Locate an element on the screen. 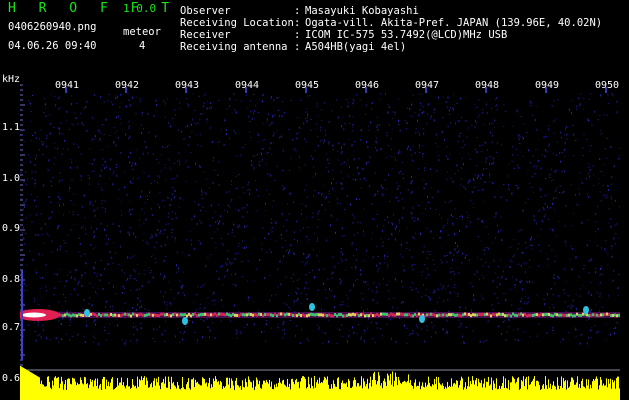  observer-value: Masayuki Kobayashi is located at coordinates (362, 11).